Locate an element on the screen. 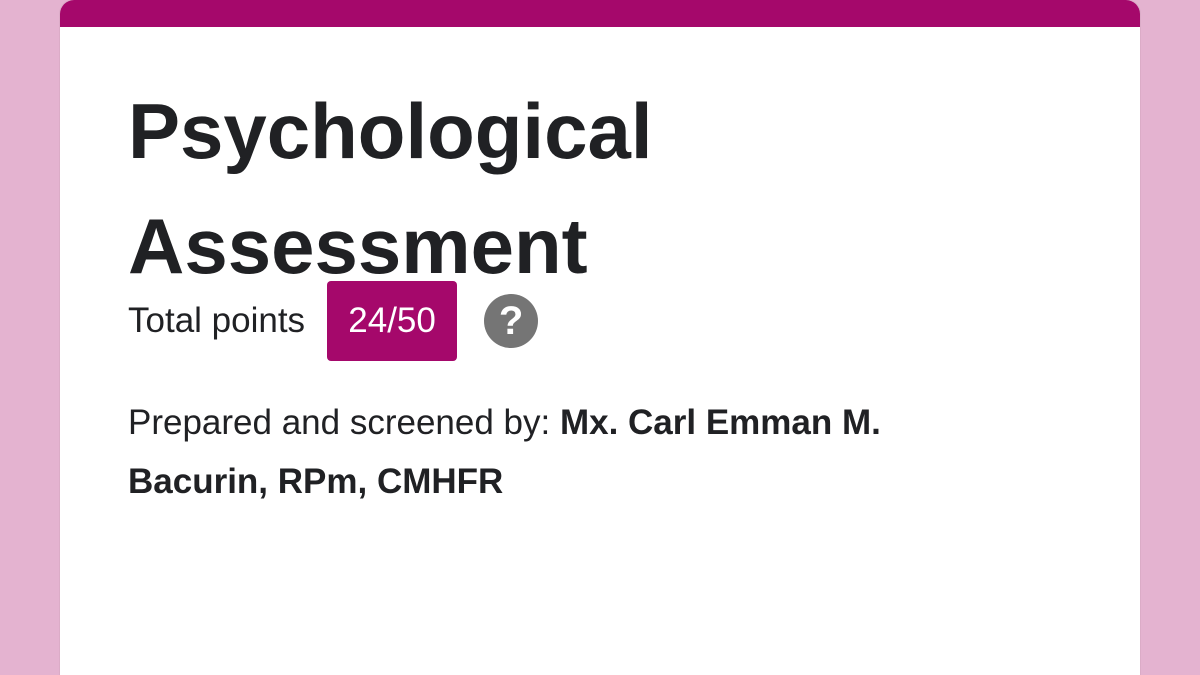 Image resolution: width=1200 pixels, height=675 pixels. card-accent-bar is located at coordinates (600, 13).